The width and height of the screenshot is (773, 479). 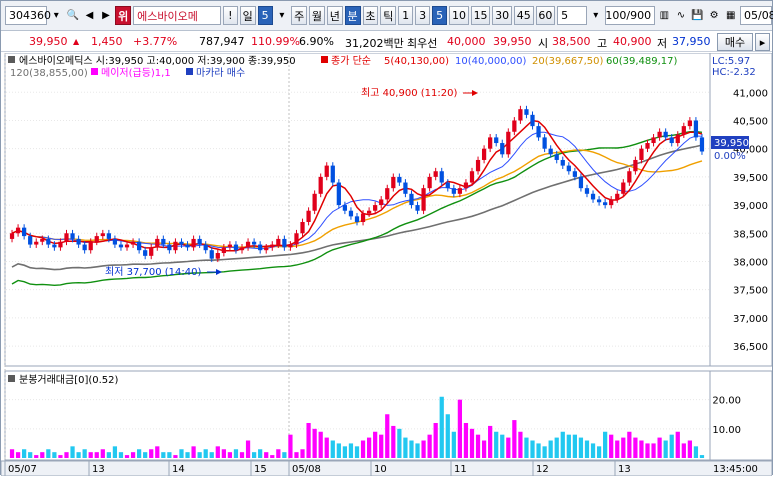 I want to click on date-field: 05/08, so click(x=756, y=15).